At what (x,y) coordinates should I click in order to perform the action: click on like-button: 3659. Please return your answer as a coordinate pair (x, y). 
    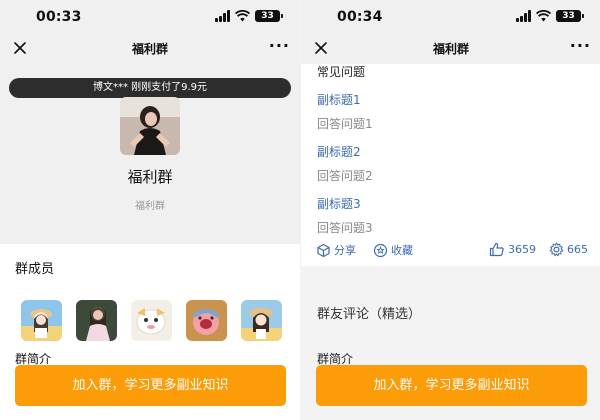
    Looking at the image, I should click on (512, 249).